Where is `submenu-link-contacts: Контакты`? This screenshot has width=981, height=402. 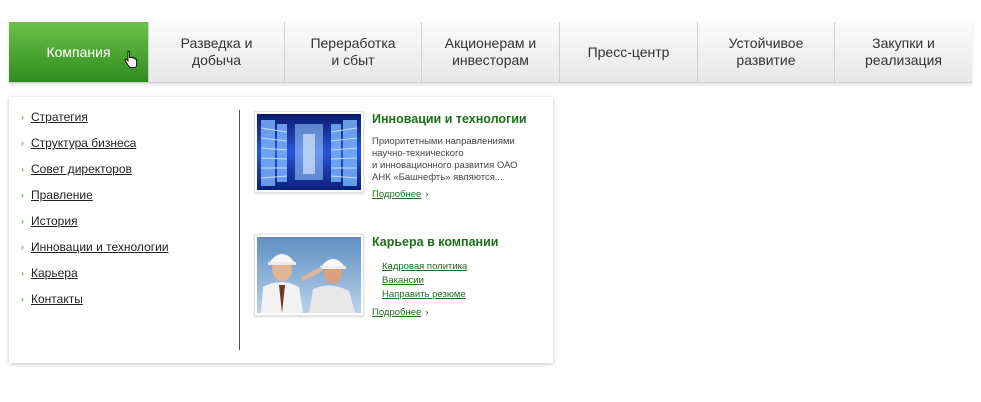 submenu-link-contacts: Контакты is located at coordinates (57, 299).